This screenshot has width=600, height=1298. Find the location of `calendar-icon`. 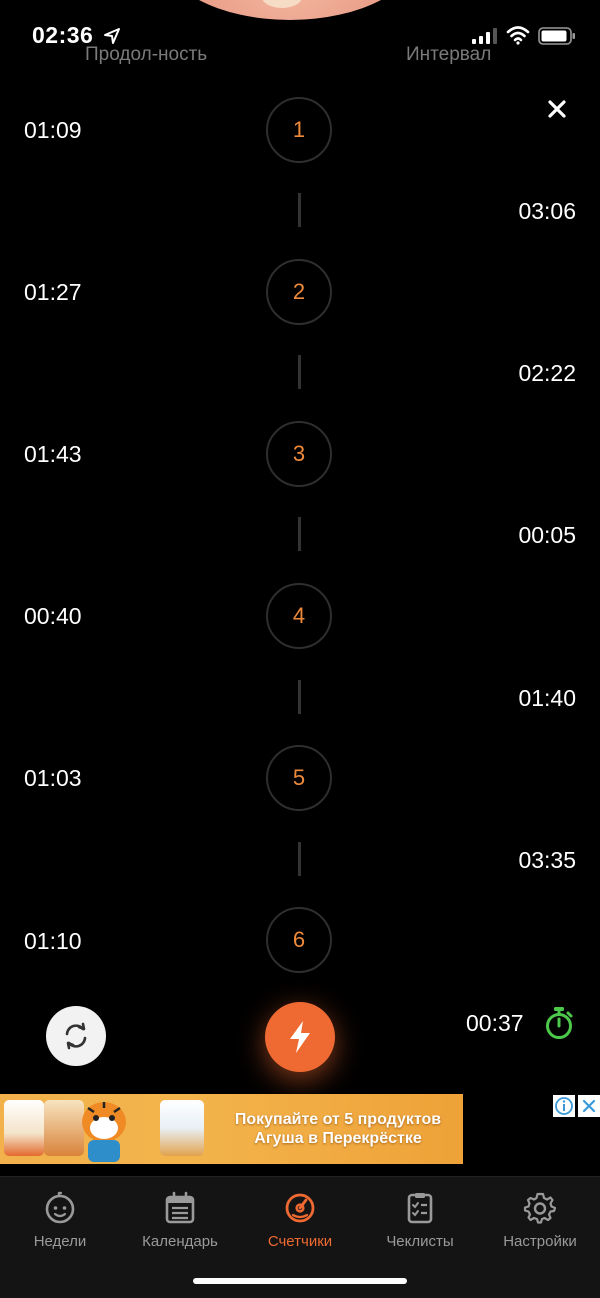

calendar-icon is located at coordinates (180, 1207).